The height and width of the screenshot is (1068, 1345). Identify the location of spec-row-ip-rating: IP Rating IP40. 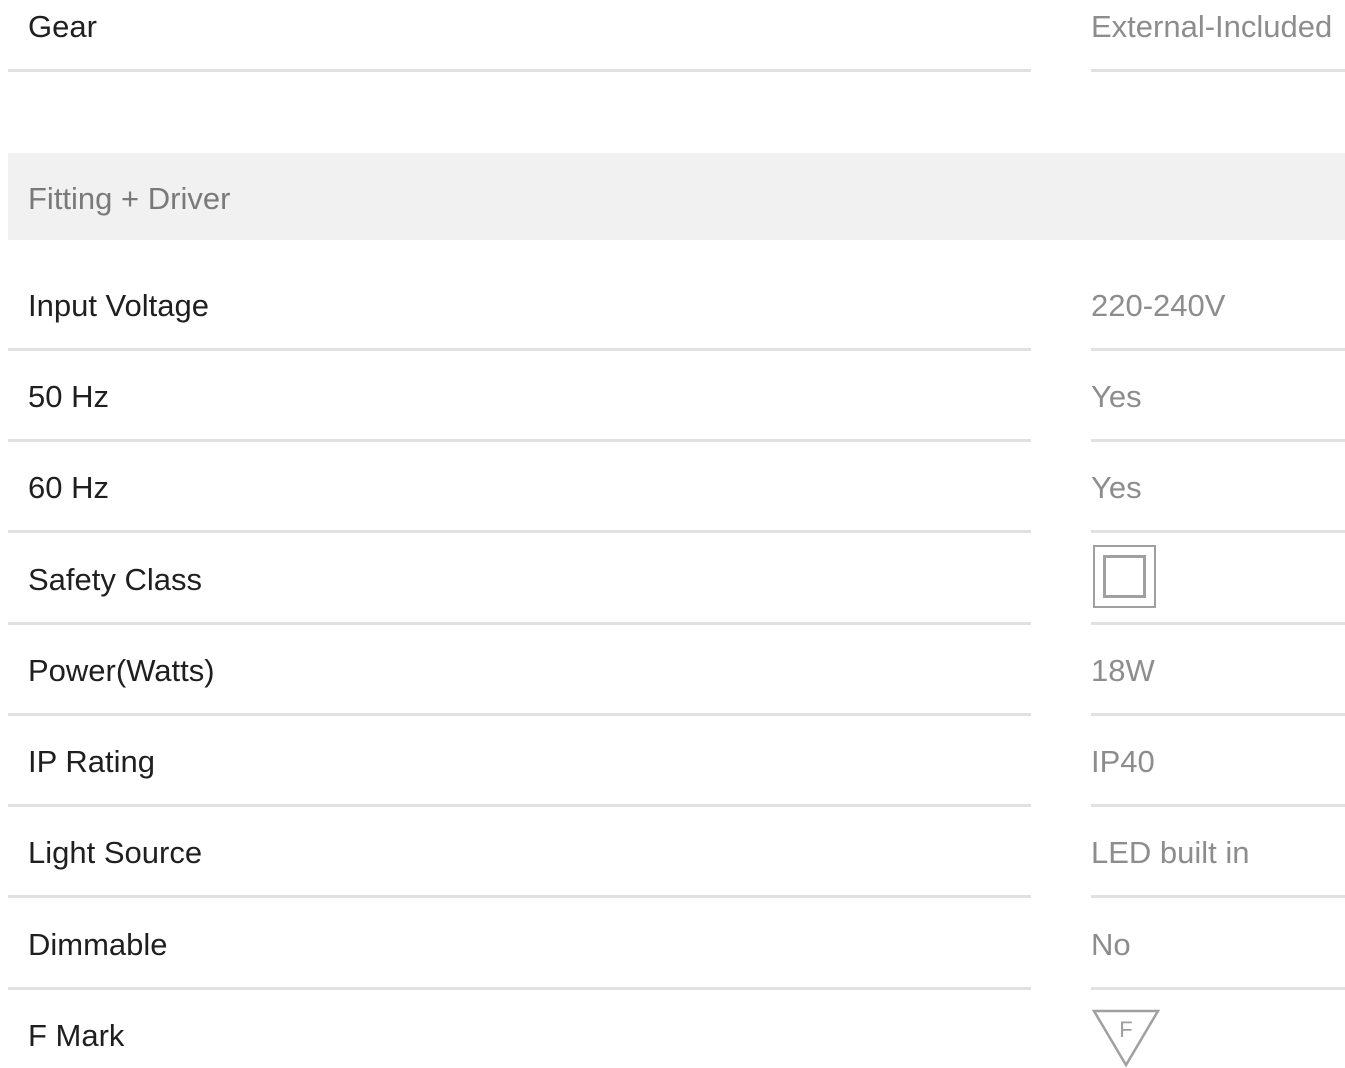
(676, 761).